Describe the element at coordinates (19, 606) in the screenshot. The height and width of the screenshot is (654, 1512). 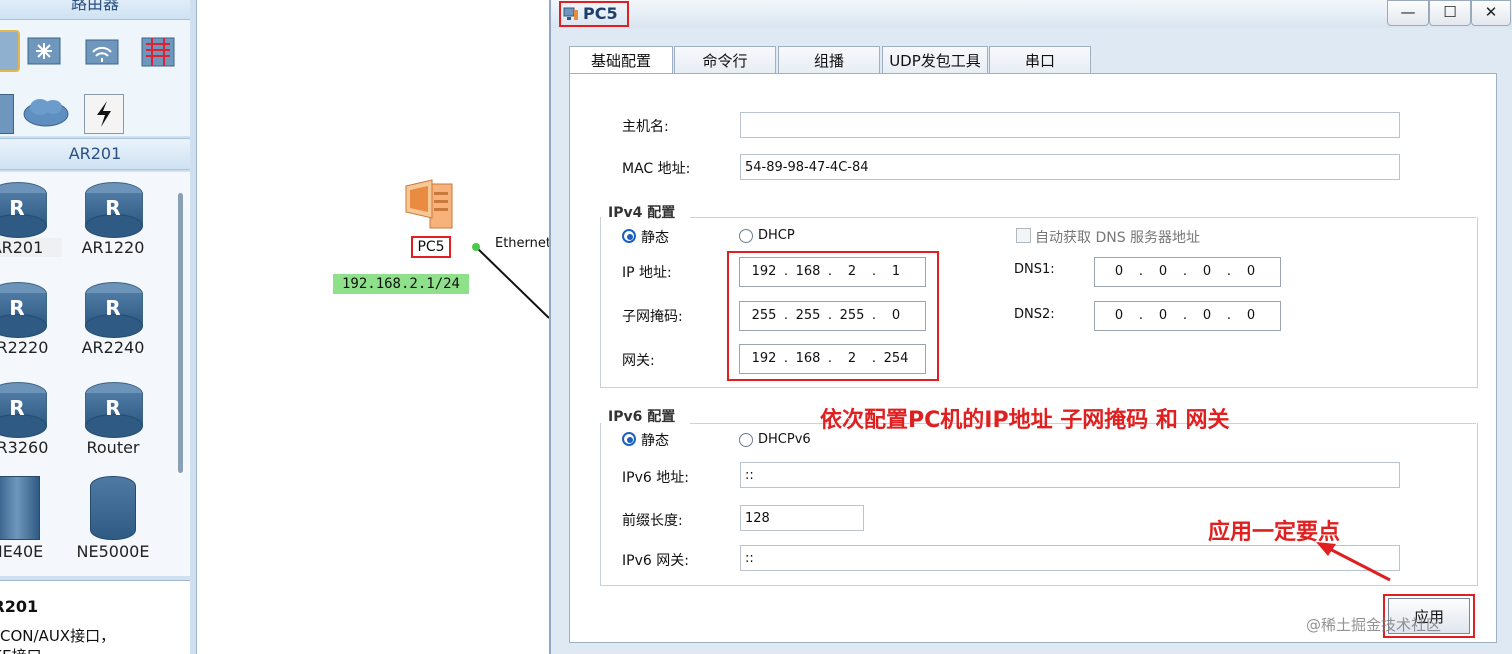
I see `description-title: AR201` at that location.